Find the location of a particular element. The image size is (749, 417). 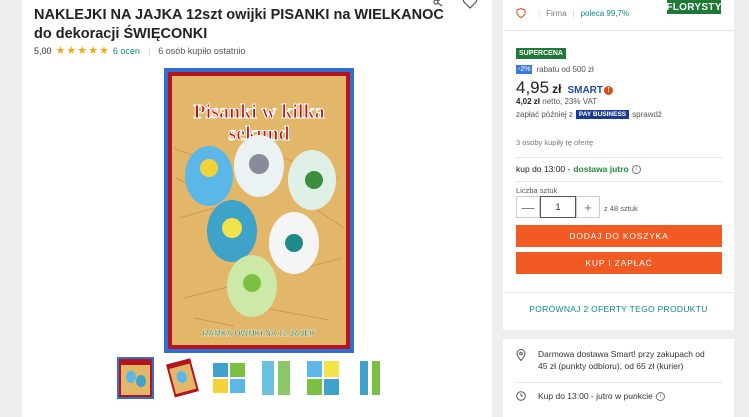

package-title-line1: Pisanki w kilka is located at coordinates (258, 112).